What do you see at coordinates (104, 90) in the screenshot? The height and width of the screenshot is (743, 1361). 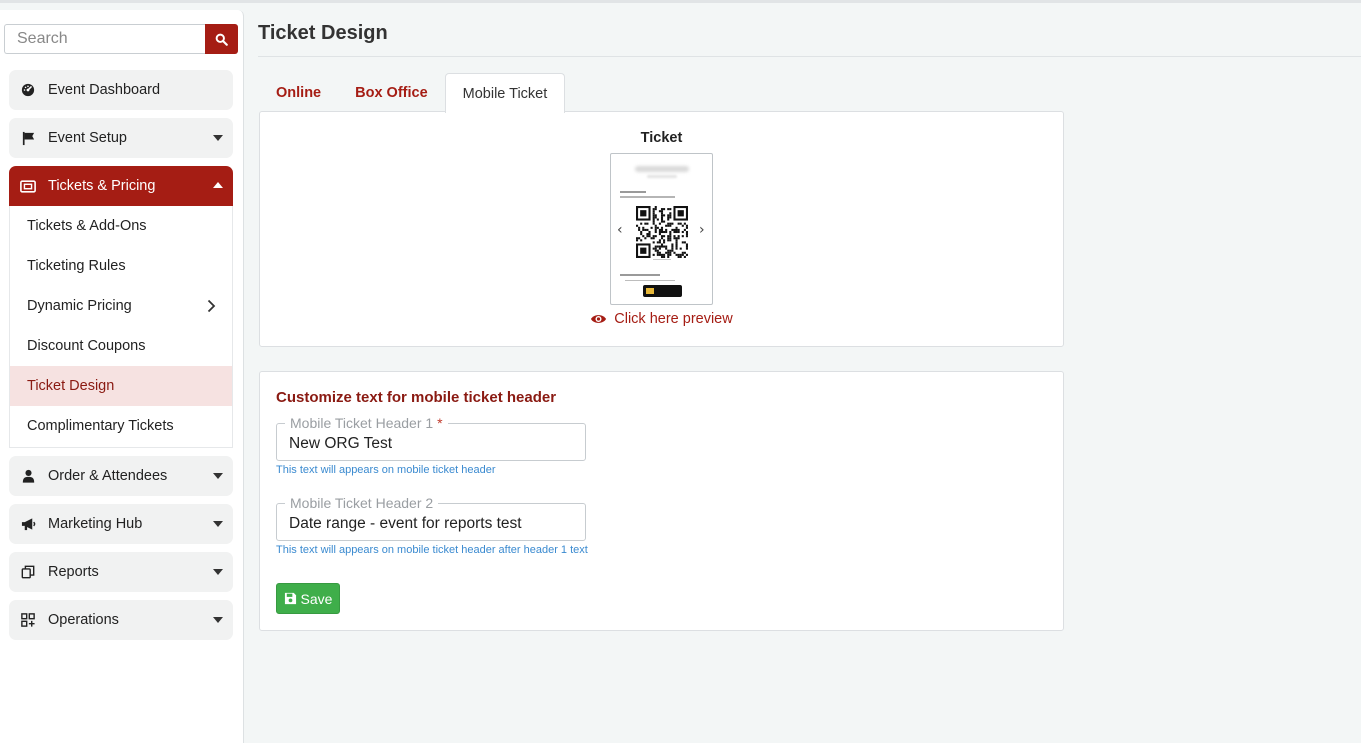 I see `sidebar-item-label: Event Dashboard` at bounding box center [104, 90].